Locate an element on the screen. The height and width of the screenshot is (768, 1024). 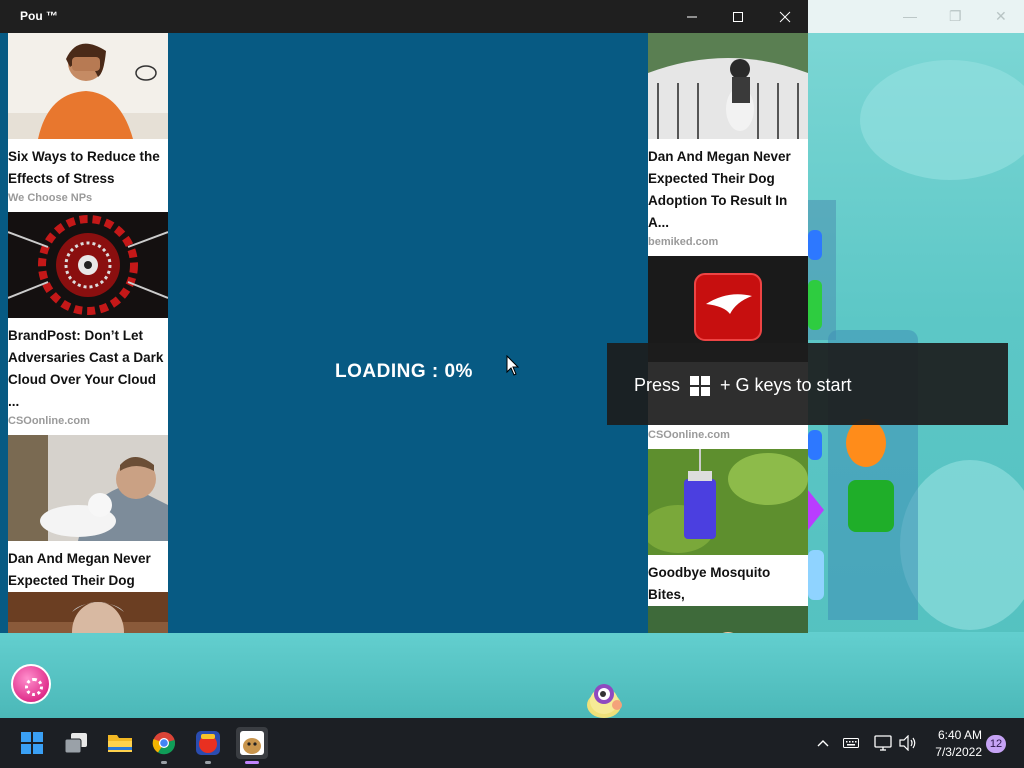
clock-time: 6:40 AM is located at coordinates (959, 735).